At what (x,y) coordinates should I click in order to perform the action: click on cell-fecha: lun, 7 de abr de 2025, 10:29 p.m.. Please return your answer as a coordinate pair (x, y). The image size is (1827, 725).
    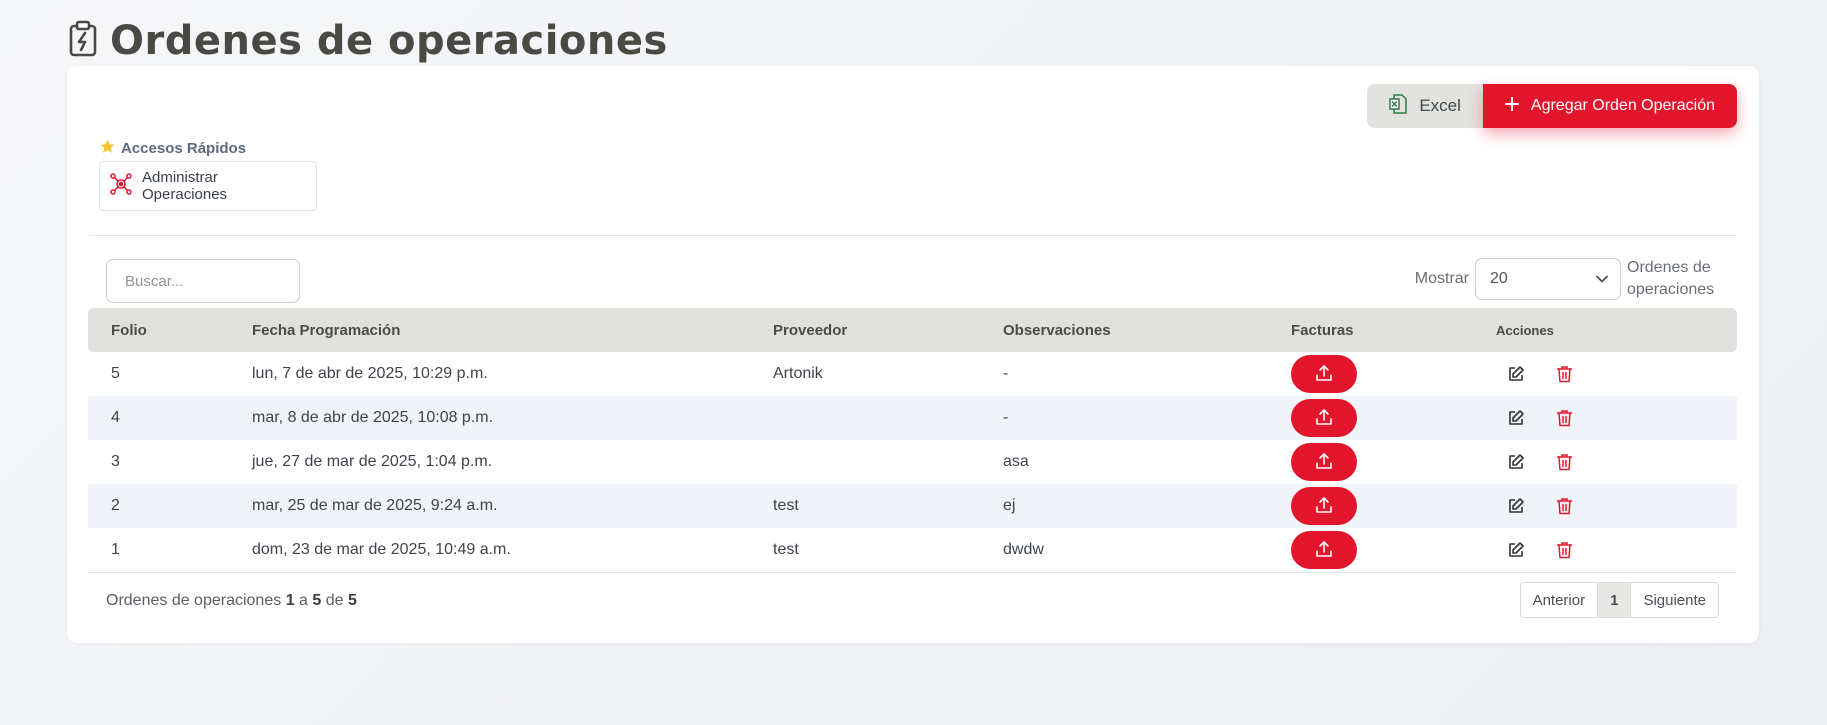
    Looking at the image, I should click on (370, 373).